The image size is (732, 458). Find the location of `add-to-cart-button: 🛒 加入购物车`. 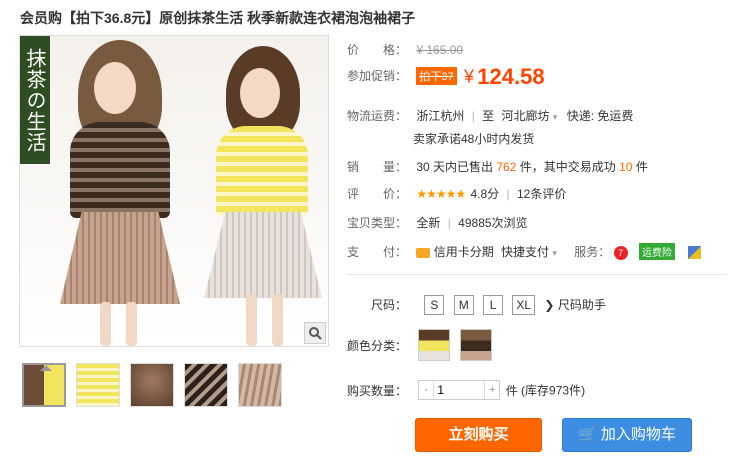

add-to-cart-button: 🛒 加入购物车 is located at coordinates (627, 435).